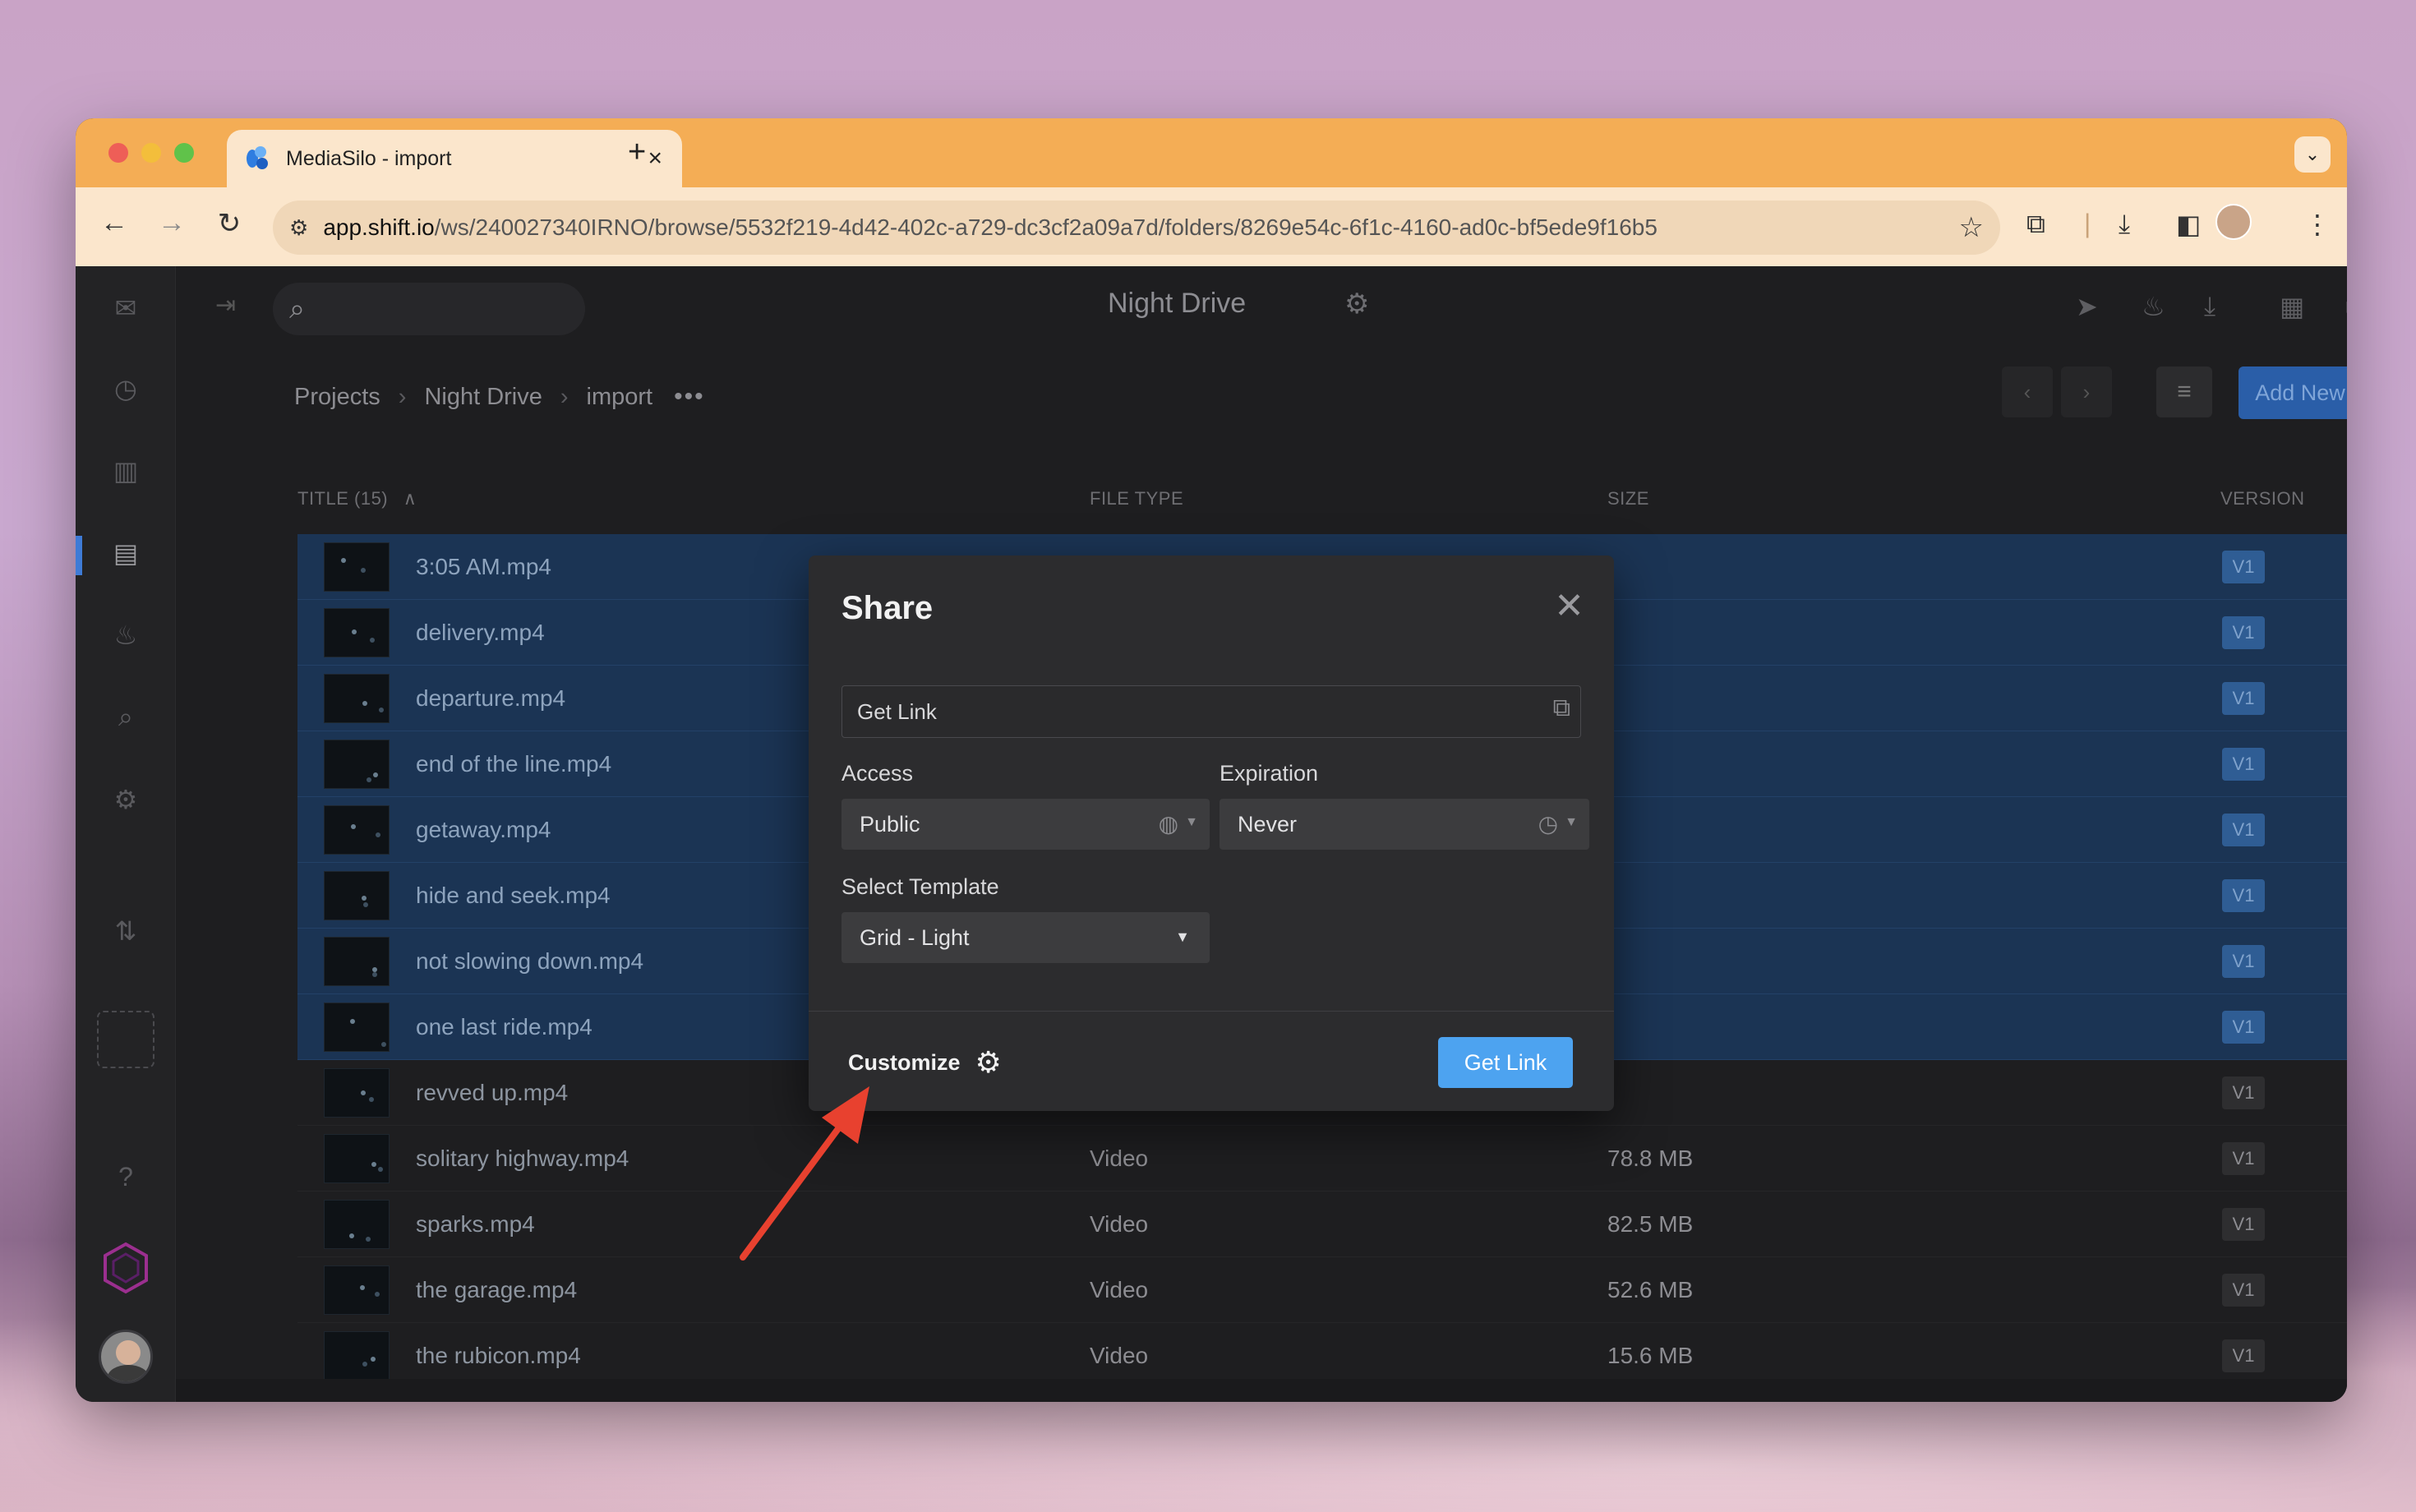 This screenshot has width=2416, height=1512. I want to click on add-new-button: Add New ▼, so click(2292, 393).